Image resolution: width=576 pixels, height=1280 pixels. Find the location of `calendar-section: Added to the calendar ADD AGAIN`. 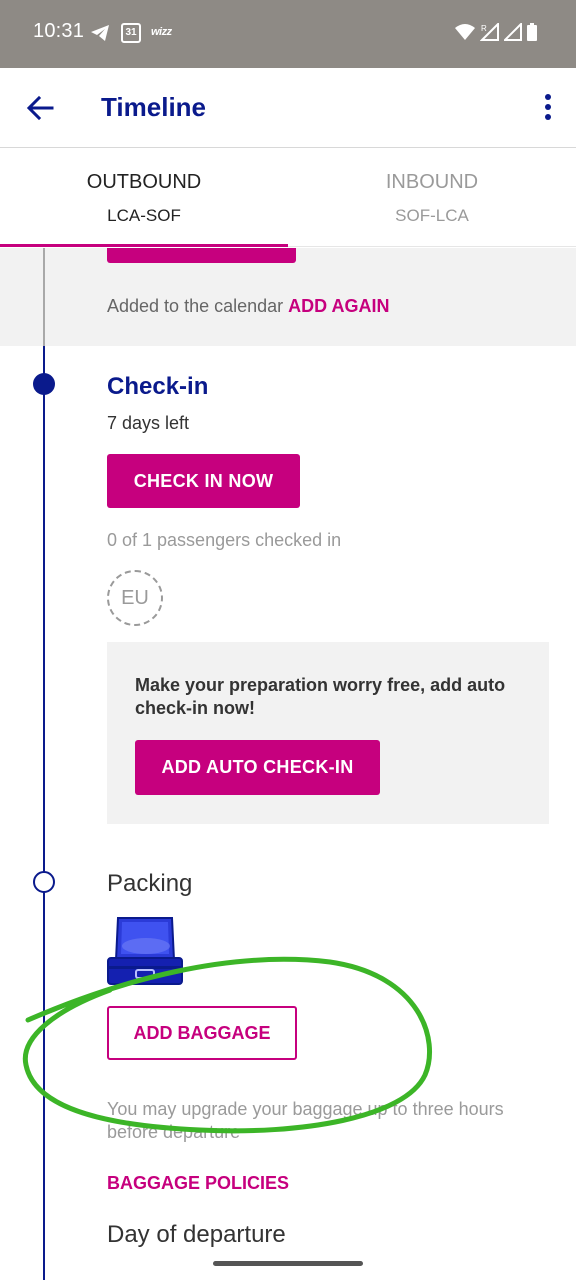

calendar-section: Added to the calendar ADD AGAIN is located at coordinates (288, 297).